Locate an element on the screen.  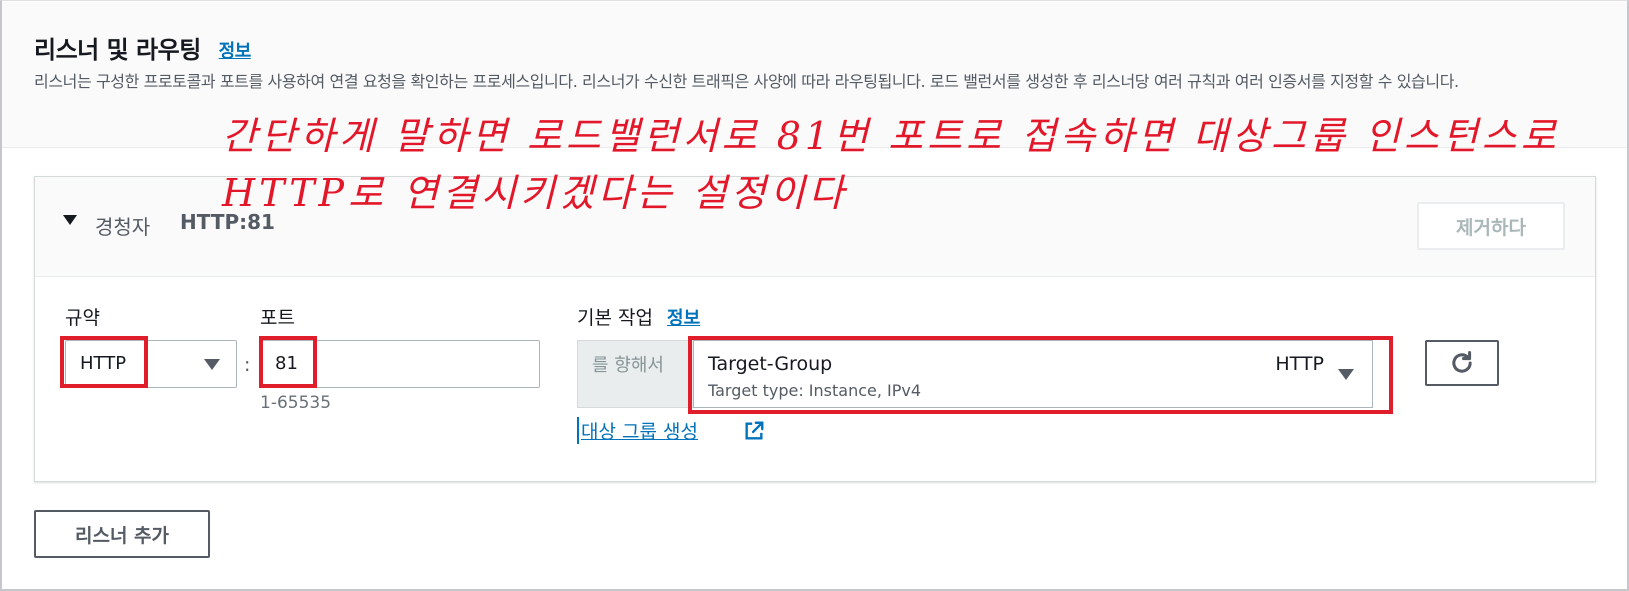
listener-header-label: 경청자 is located at coordinates (123, 227).